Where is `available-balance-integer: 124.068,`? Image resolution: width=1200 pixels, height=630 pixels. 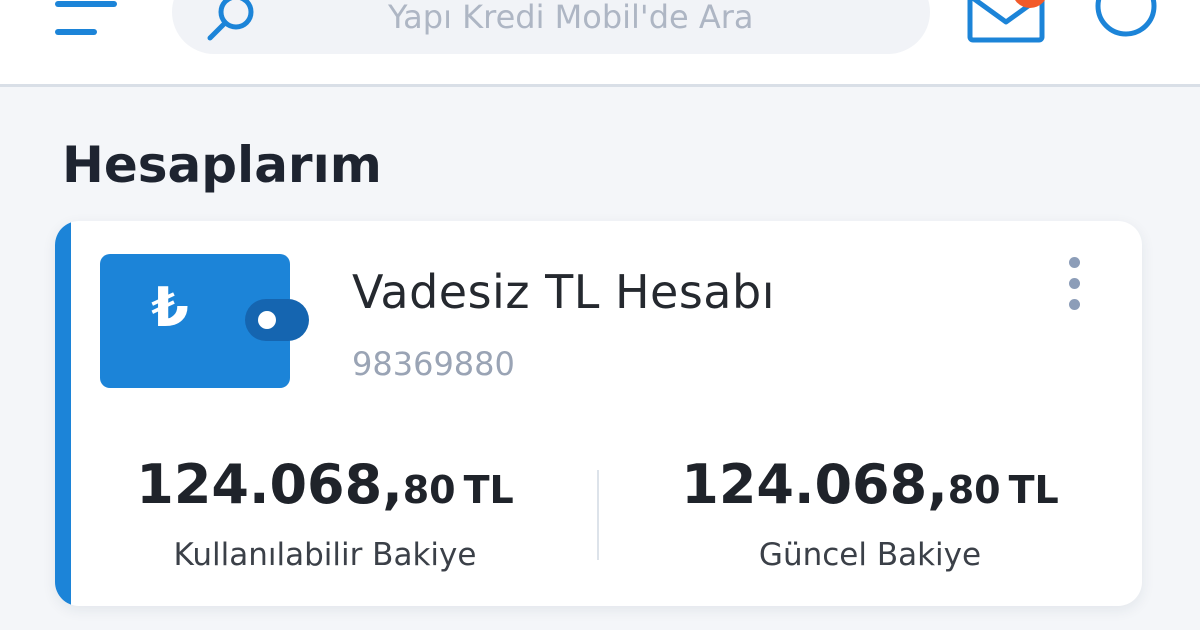
available-balance-integer: 124.068, is located at coordinates (269, 484).